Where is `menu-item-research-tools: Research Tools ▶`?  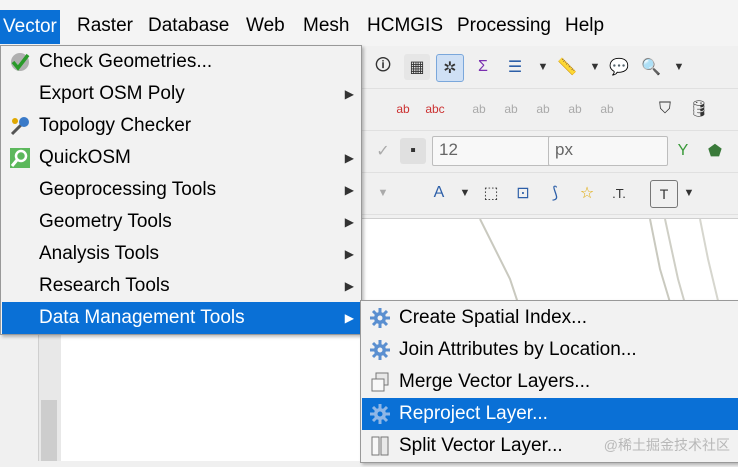
menu-item-research-tools: Research Tools ▶ is located at coordinates (181, 286).